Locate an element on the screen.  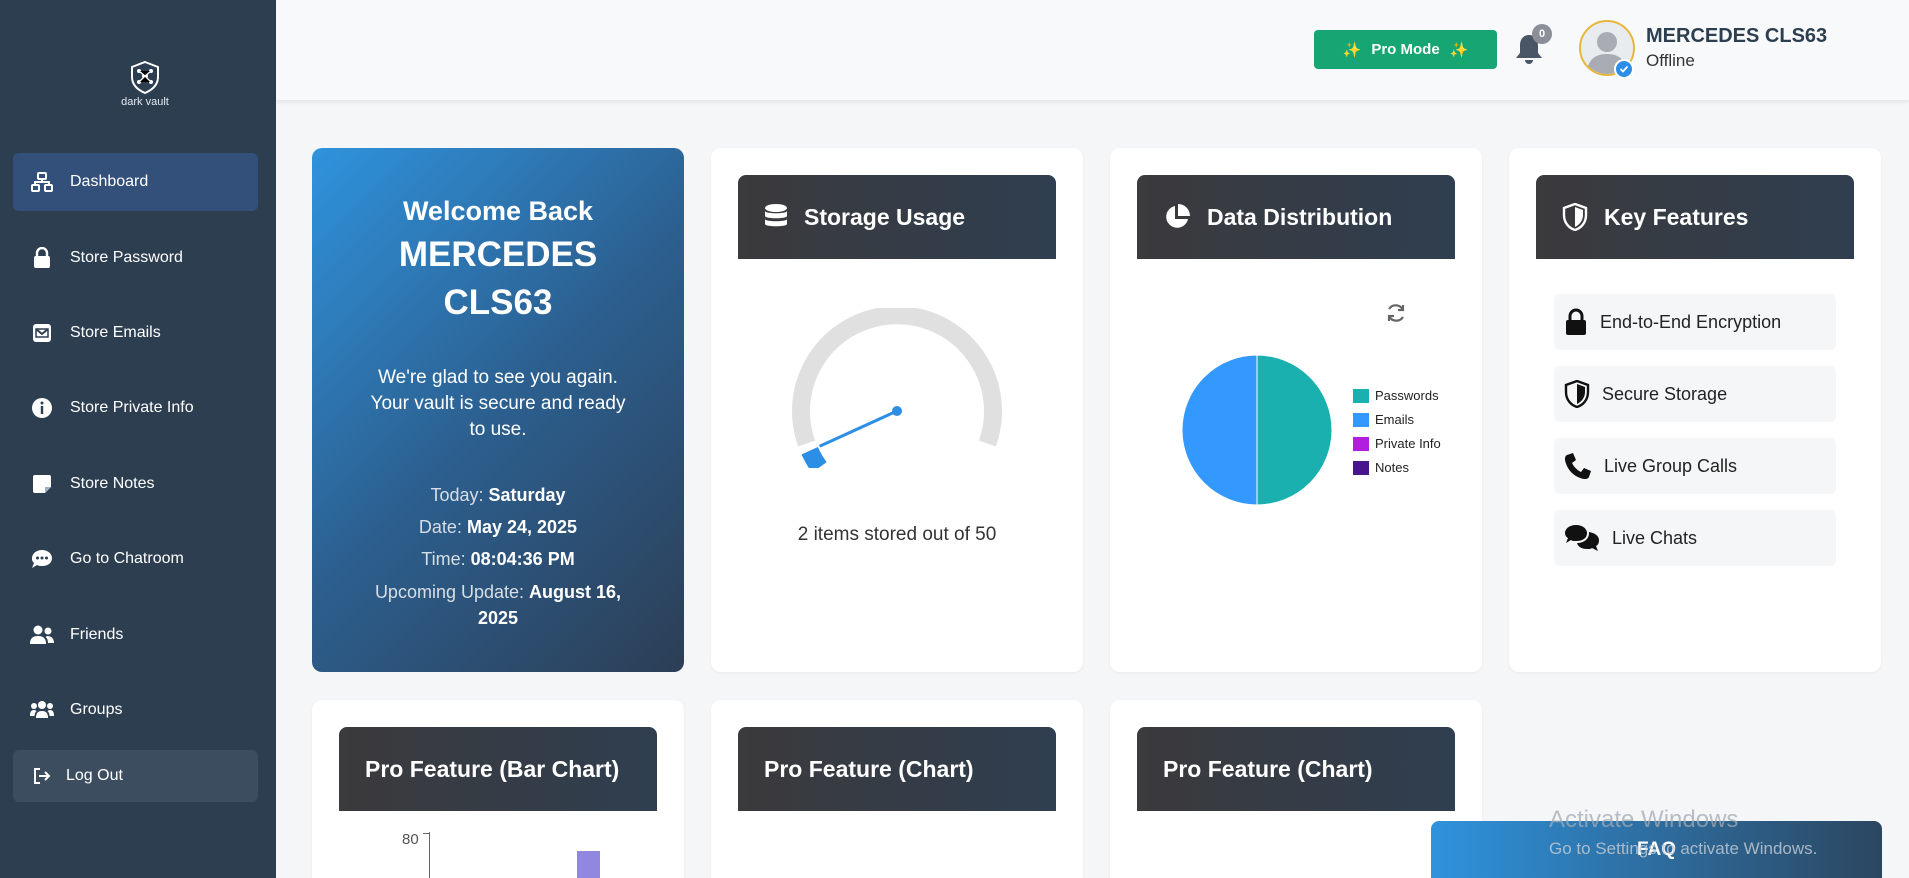
storage-gauge is located at coordinates (897, 388).